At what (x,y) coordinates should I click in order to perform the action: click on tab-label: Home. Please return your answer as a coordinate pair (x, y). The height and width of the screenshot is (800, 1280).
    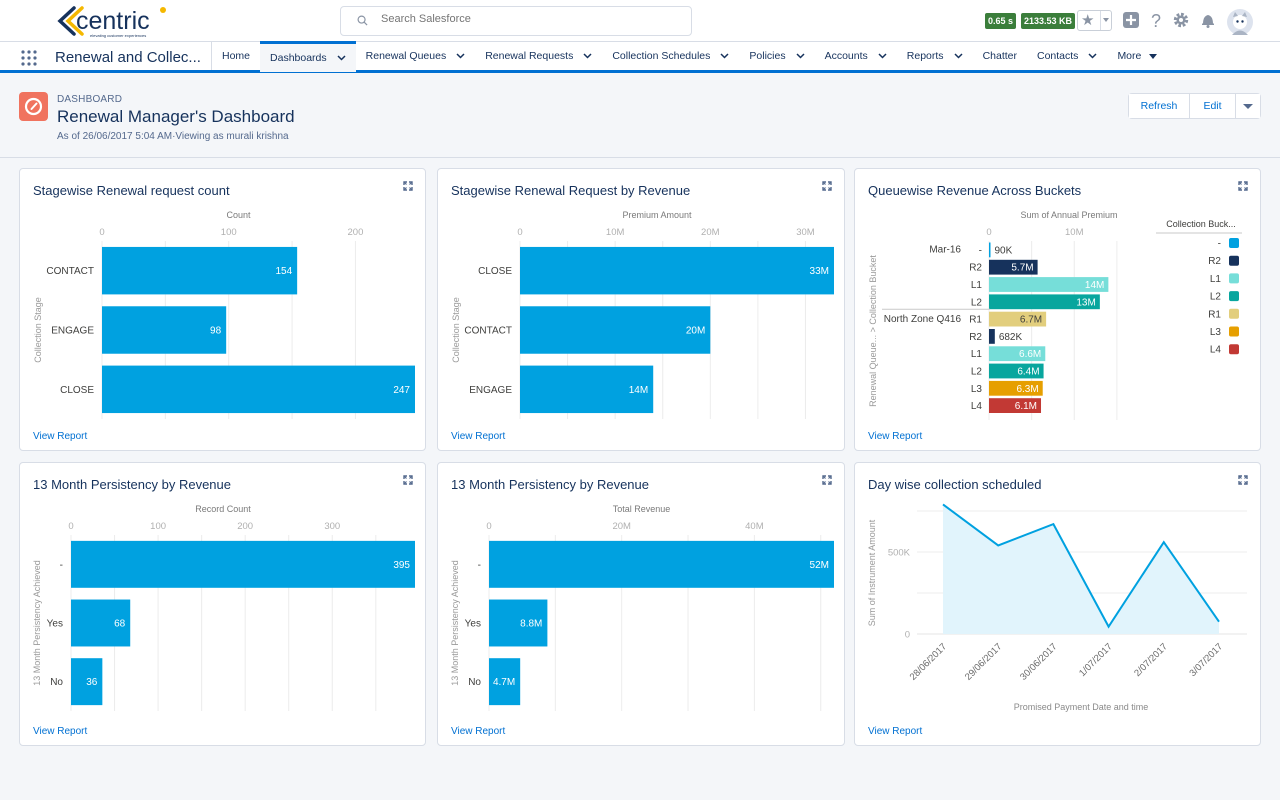
    Looking at the image, I should click on (236, 56).